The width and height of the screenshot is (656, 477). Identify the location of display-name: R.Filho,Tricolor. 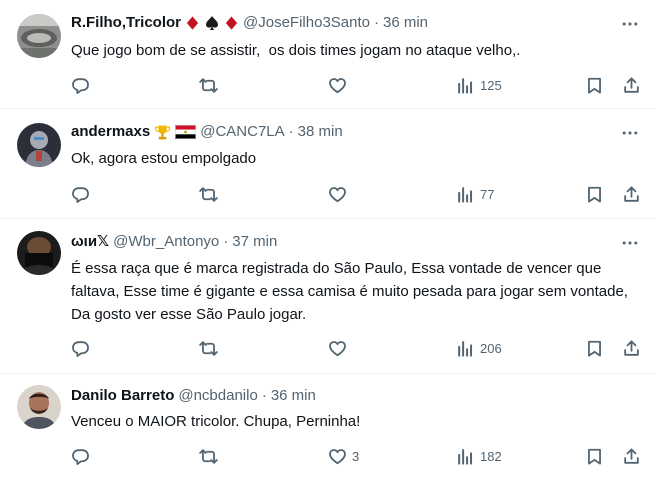
(126, 23).